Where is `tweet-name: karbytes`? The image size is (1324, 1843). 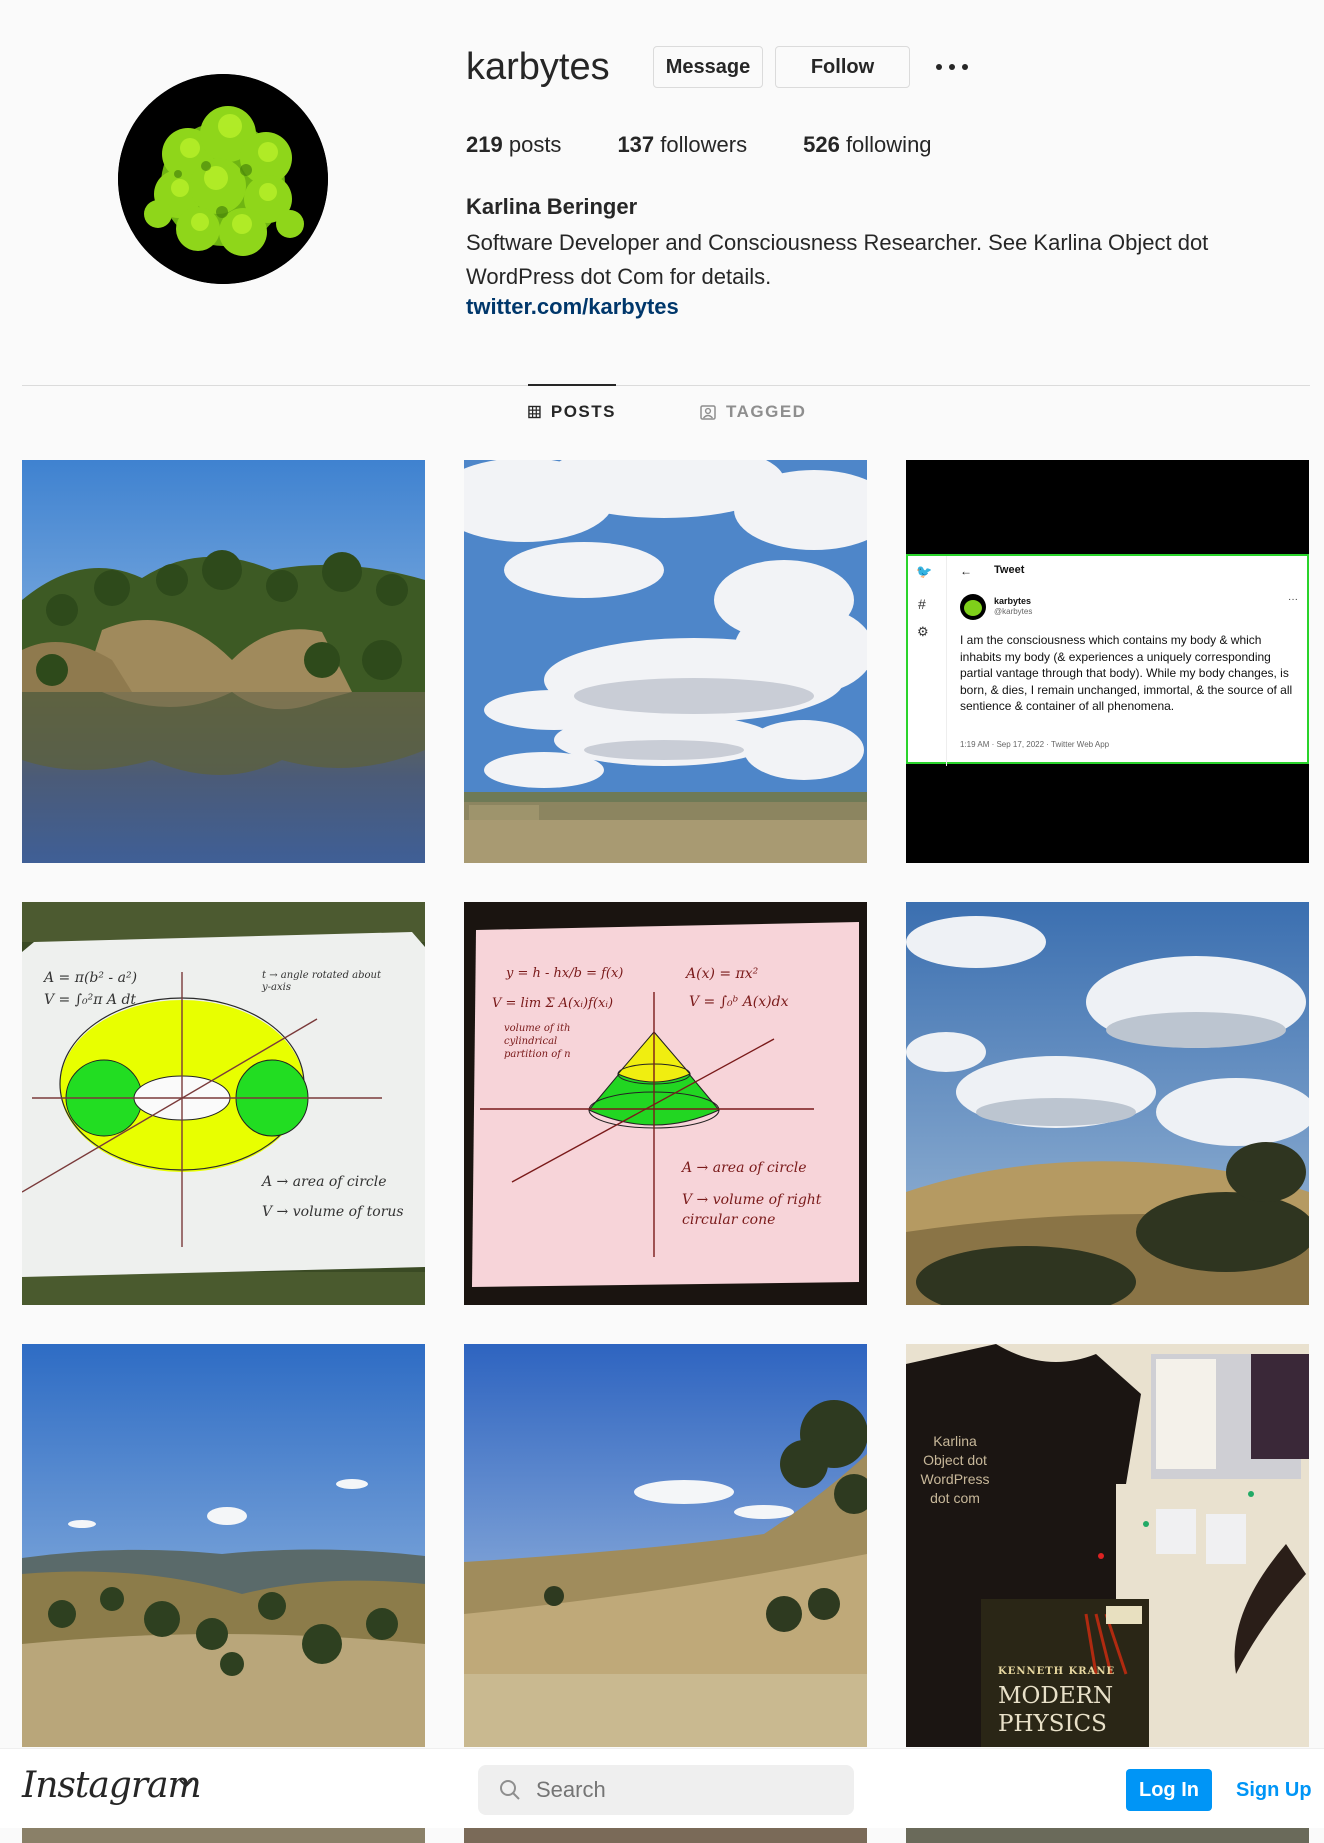
tweet-name: karbytes is located at coordinates (1013, 601).